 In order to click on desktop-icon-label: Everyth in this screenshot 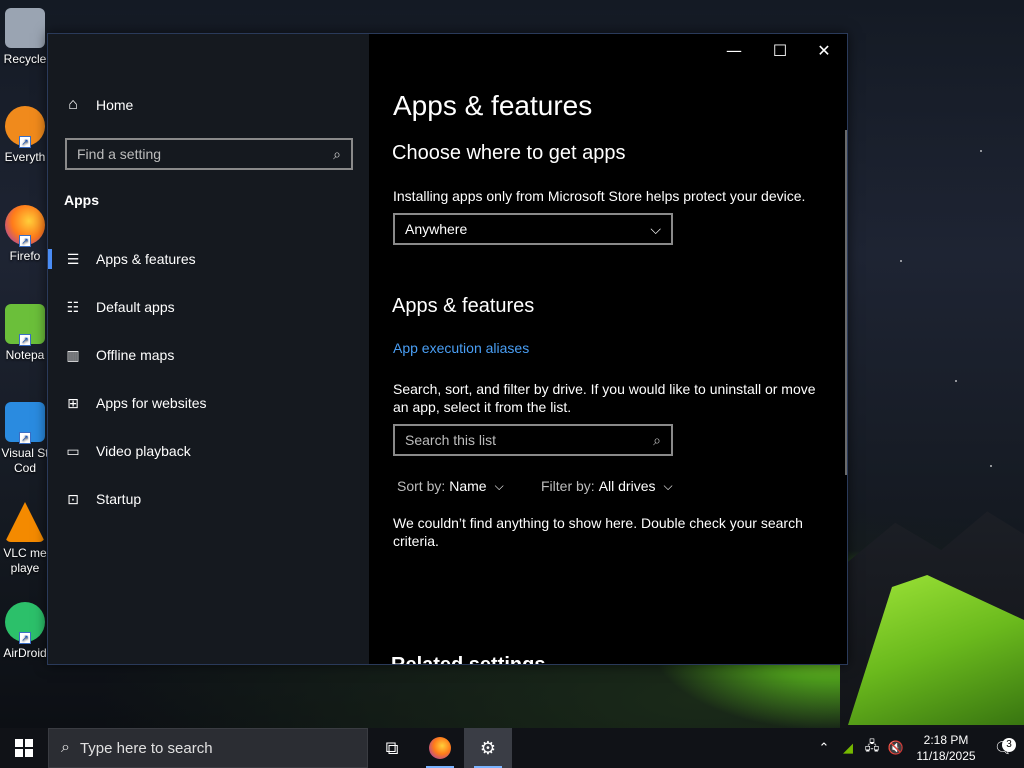, I will do `click(25, 157)`.